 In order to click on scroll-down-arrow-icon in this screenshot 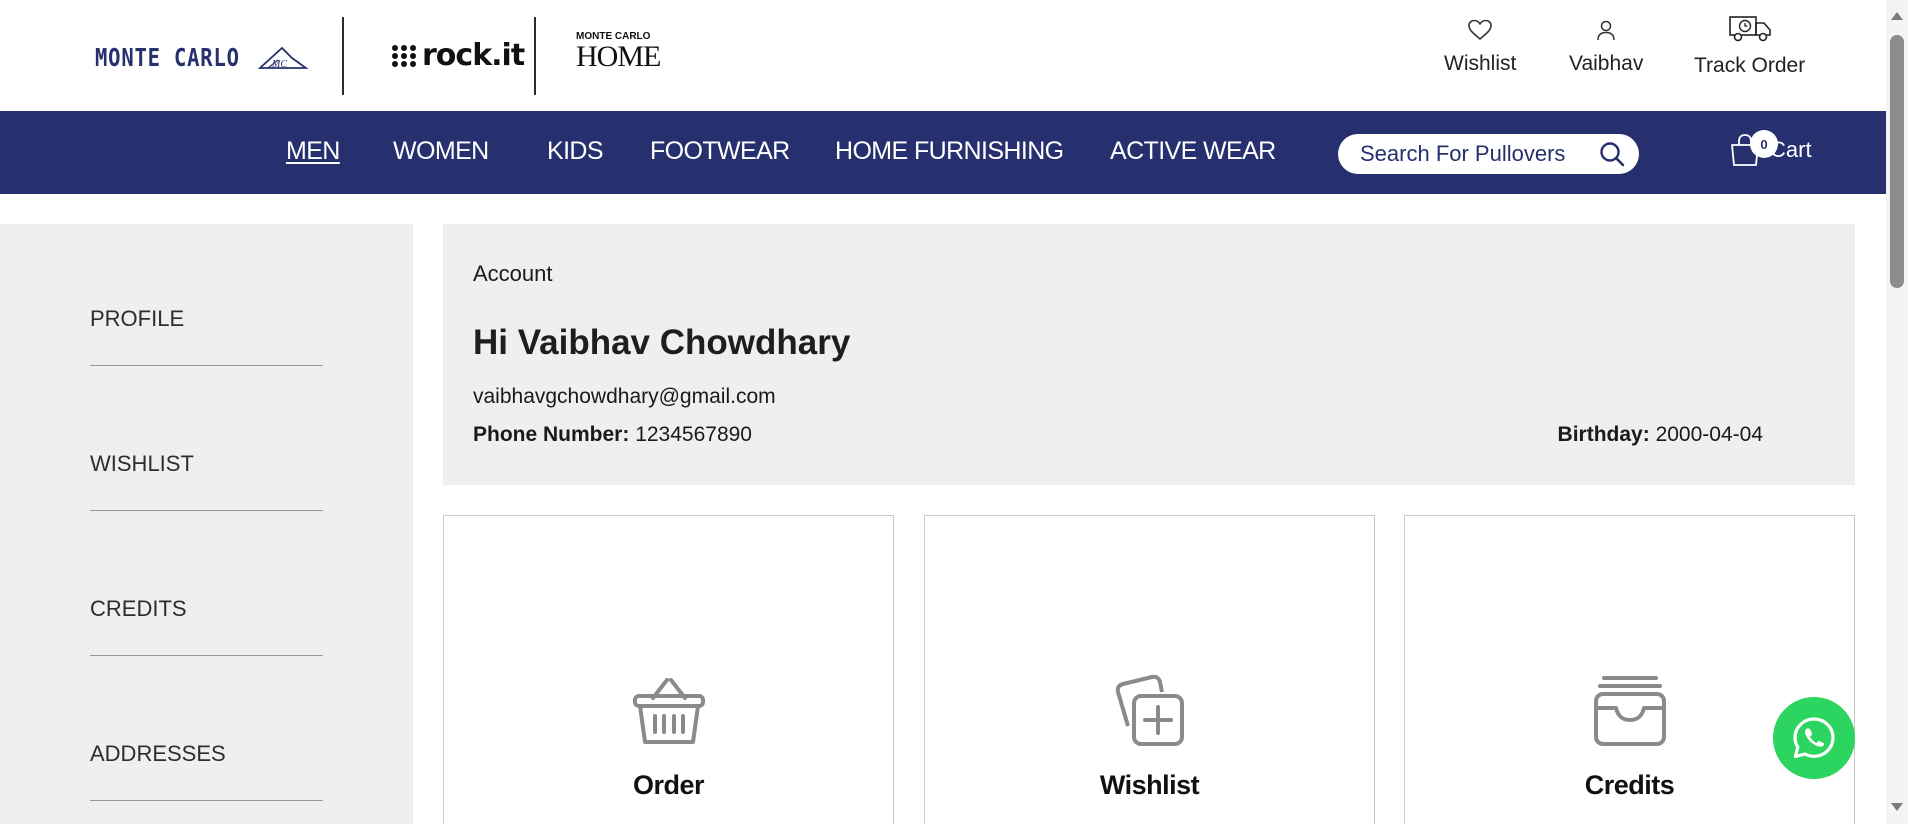, I will do `click(1897, 807)`.